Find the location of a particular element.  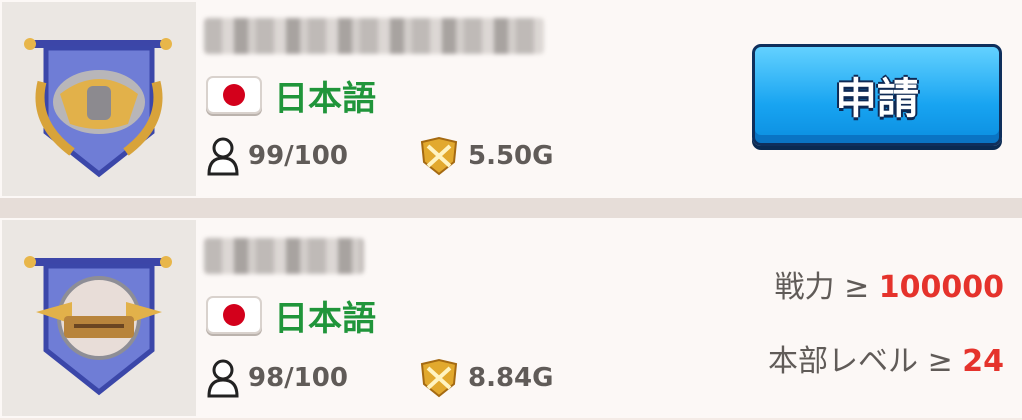

card-divider is located at coordinates (511, 208).